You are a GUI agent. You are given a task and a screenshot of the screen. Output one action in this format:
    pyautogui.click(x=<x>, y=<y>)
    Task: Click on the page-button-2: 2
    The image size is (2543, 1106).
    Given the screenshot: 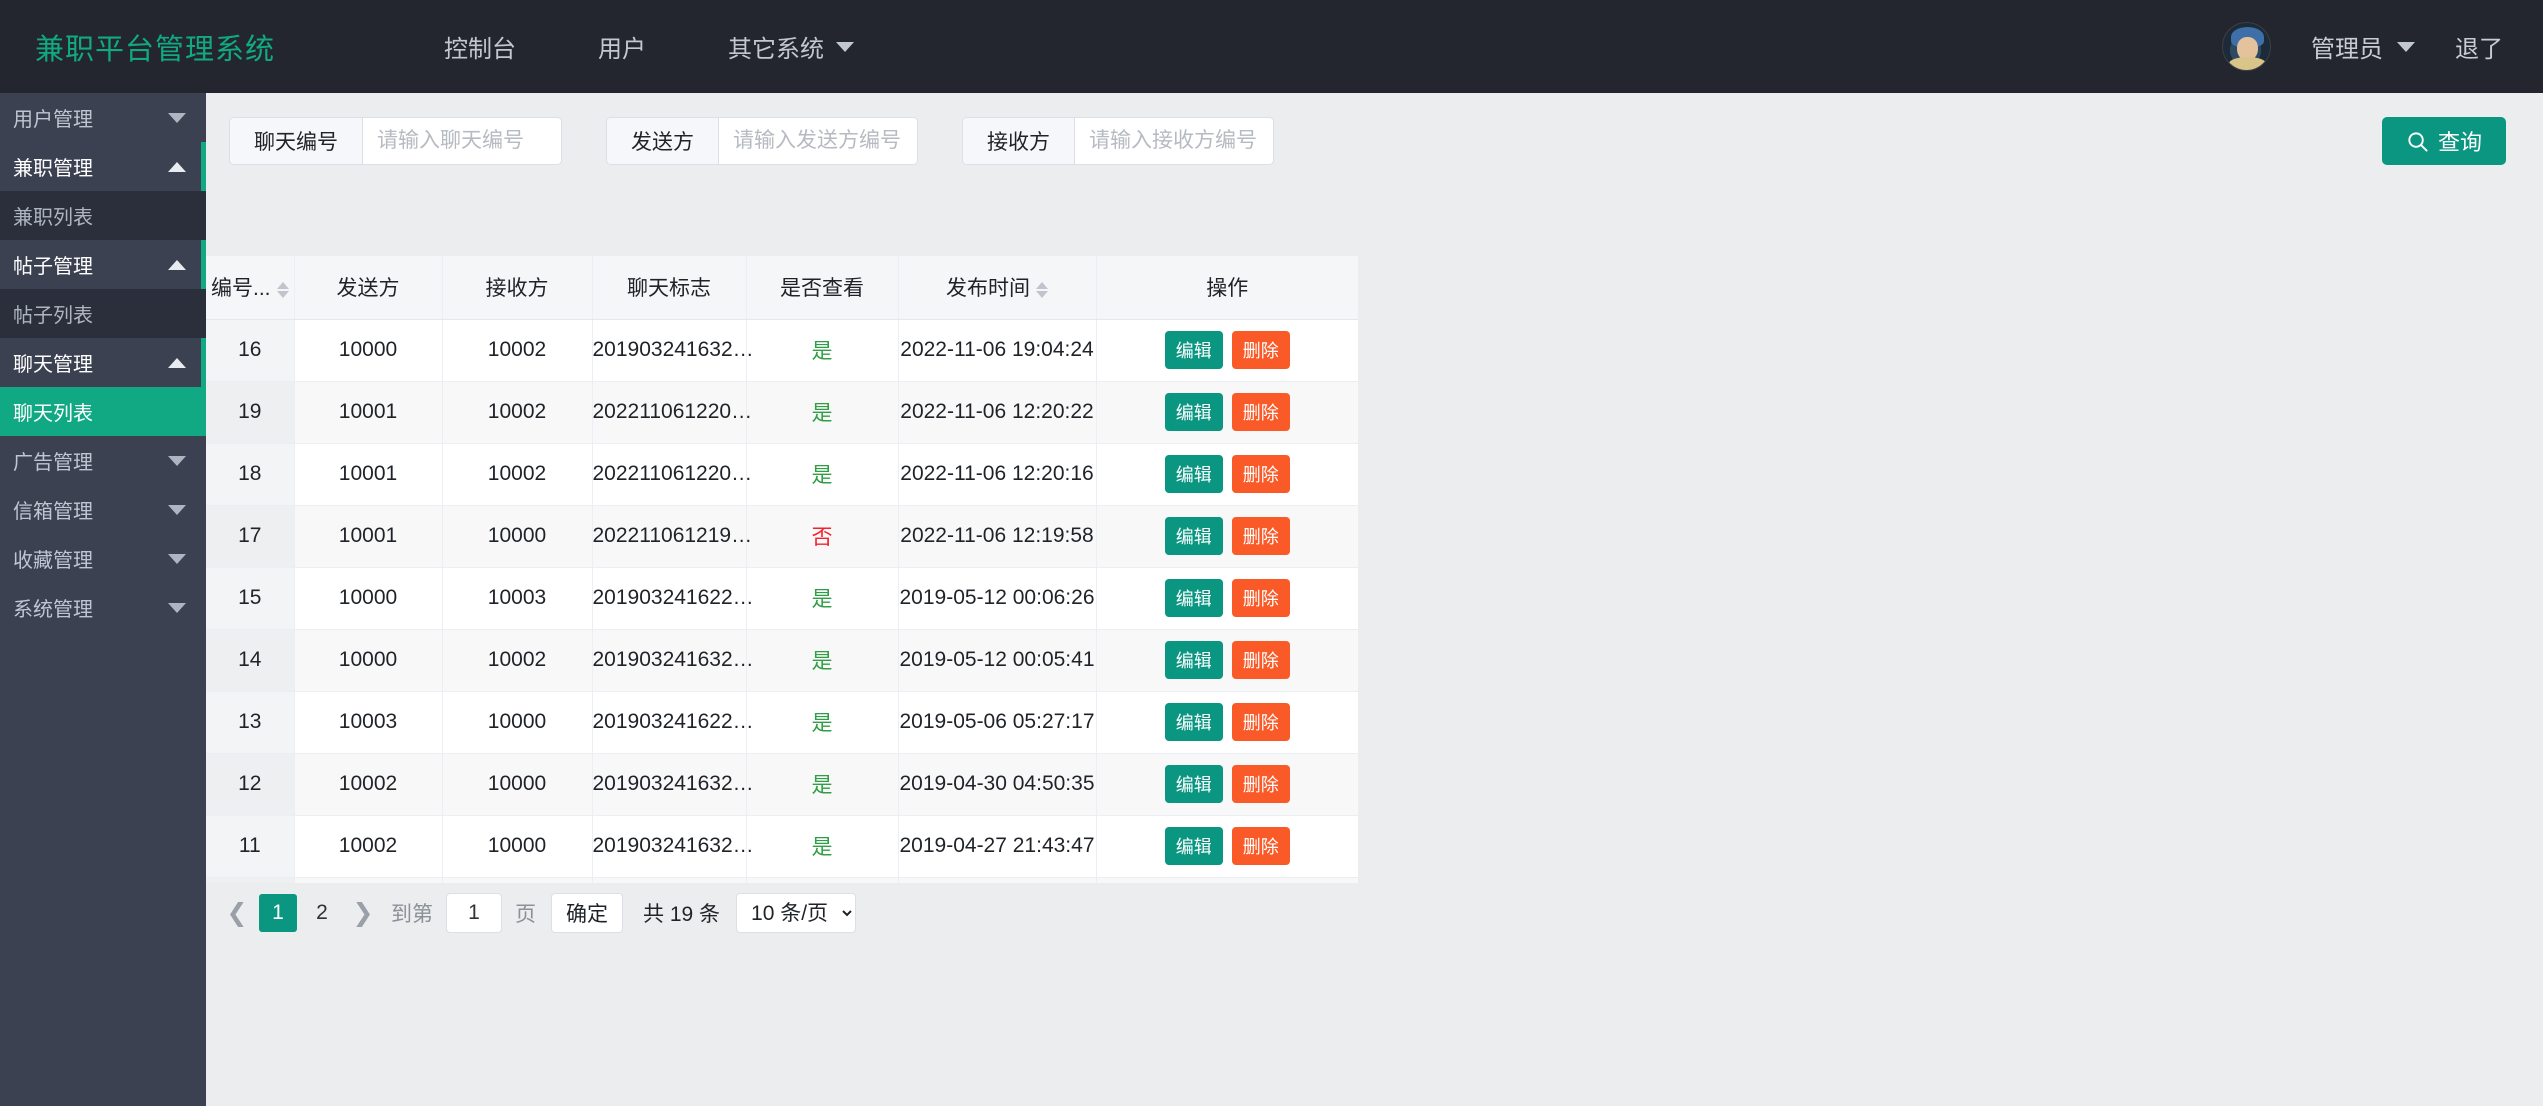 What is the action you would take?
    pyautogui.click(x=322, y=913)
    